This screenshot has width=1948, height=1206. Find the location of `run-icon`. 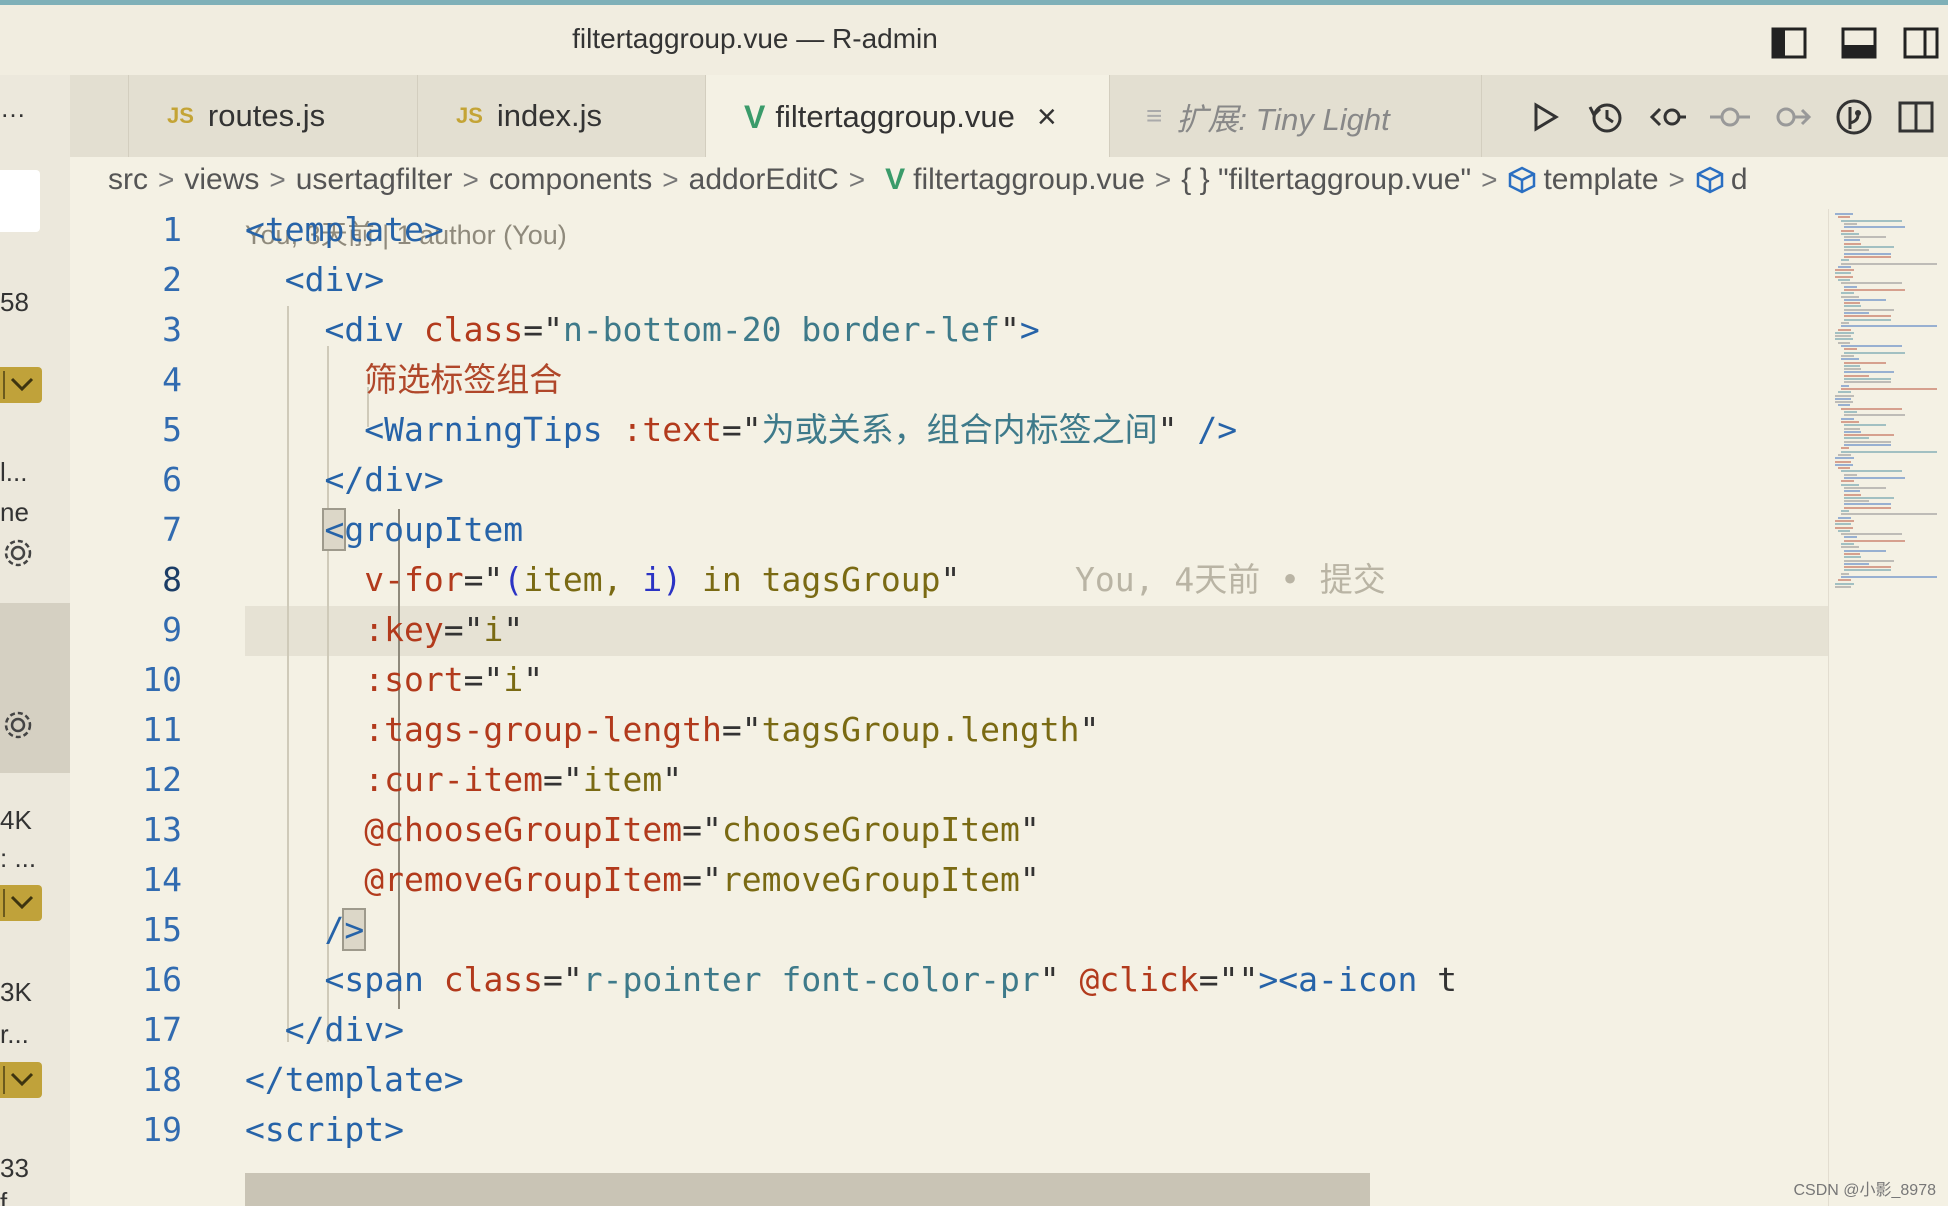

run-icon is located at coordinates (1544, 117).